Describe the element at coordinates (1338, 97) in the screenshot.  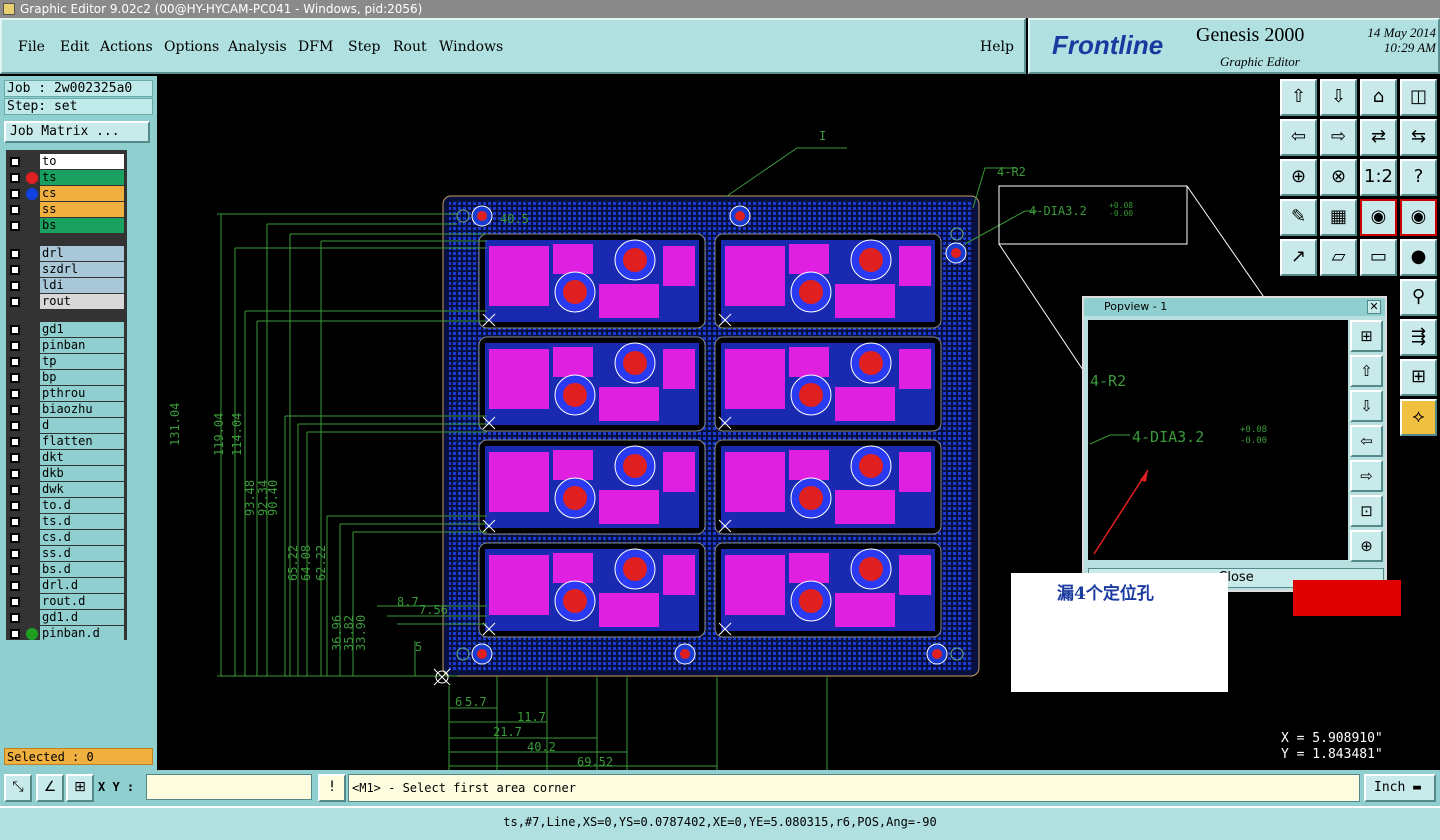
I see `move-down-icon: ⇩` at that location.